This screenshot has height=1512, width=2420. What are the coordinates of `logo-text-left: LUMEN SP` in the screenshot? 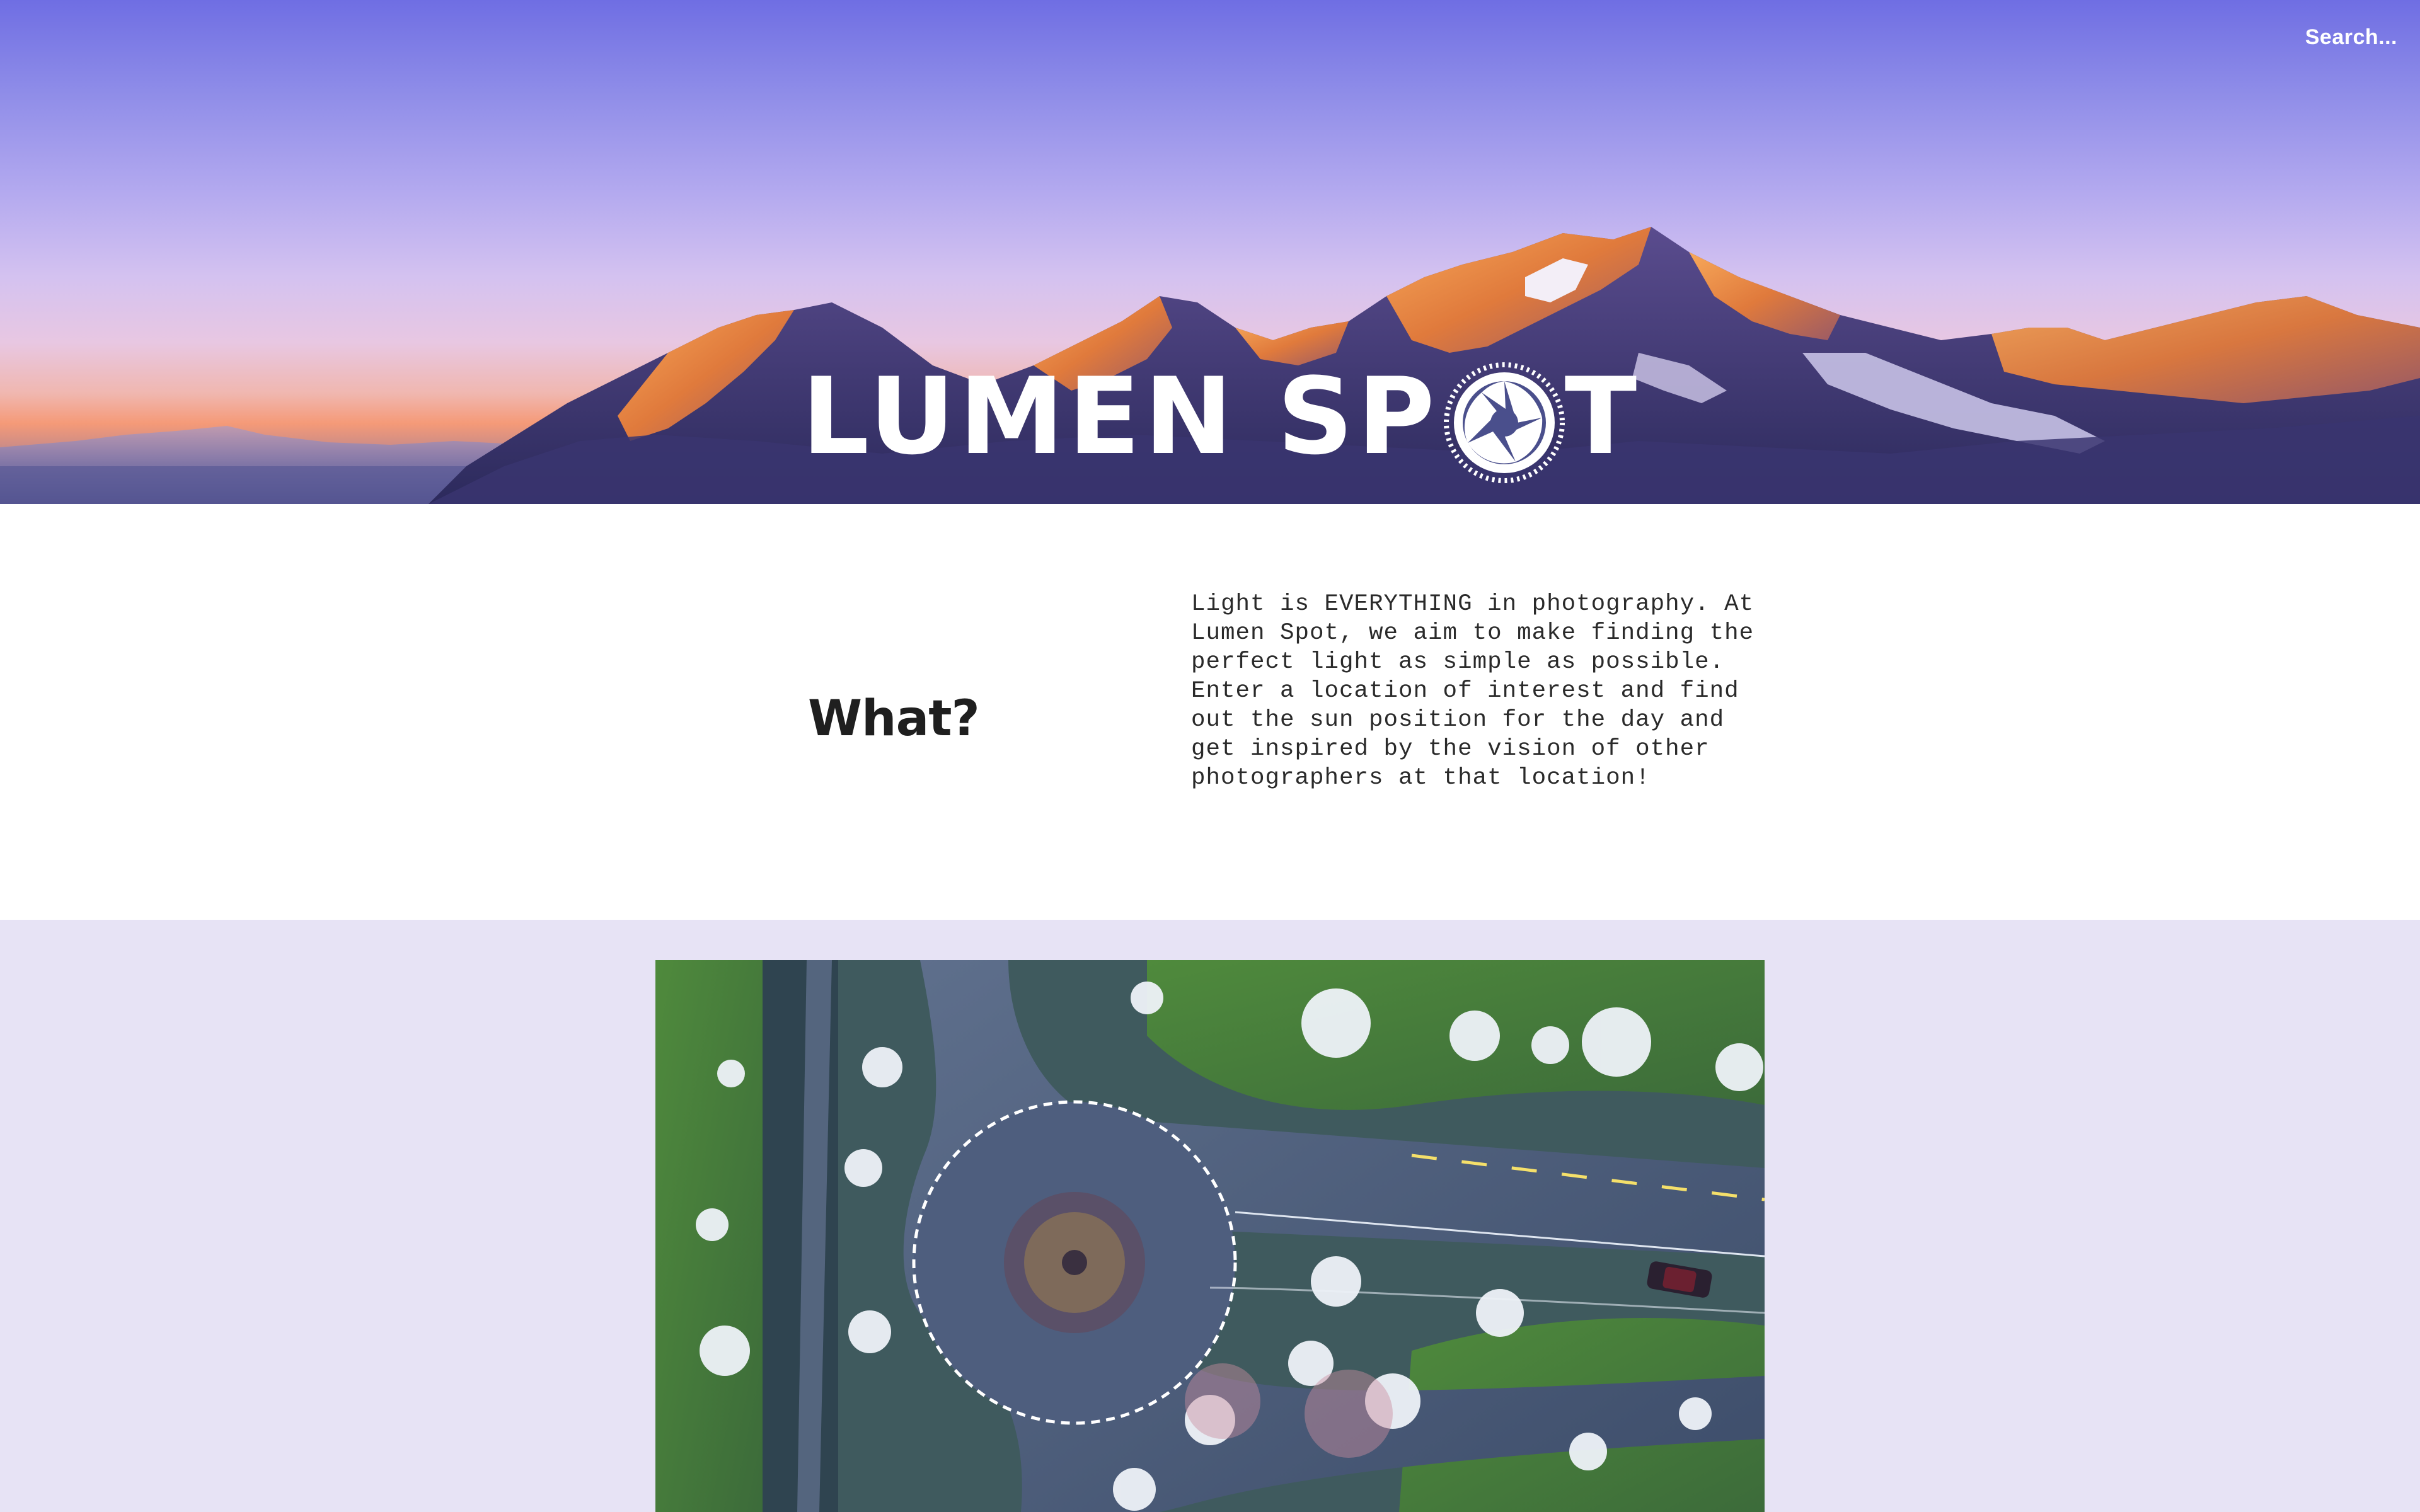 It's located at (1121, 416).